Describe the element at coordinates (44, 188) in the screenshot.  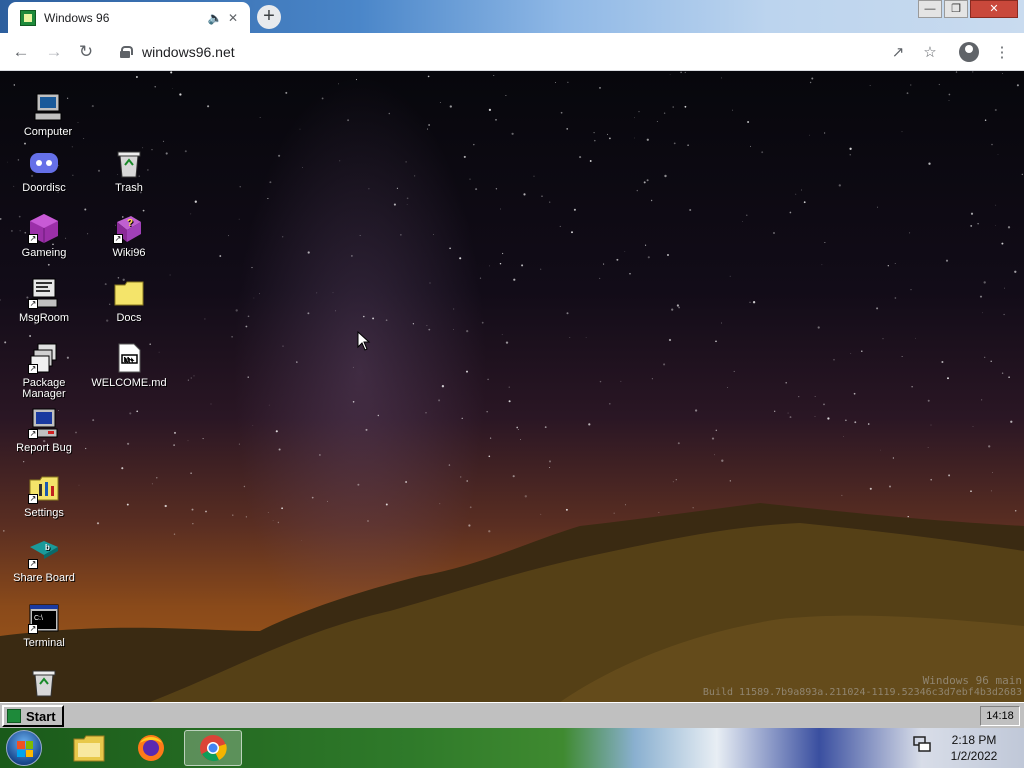
I see `icon-label: Doordisc` at that location.